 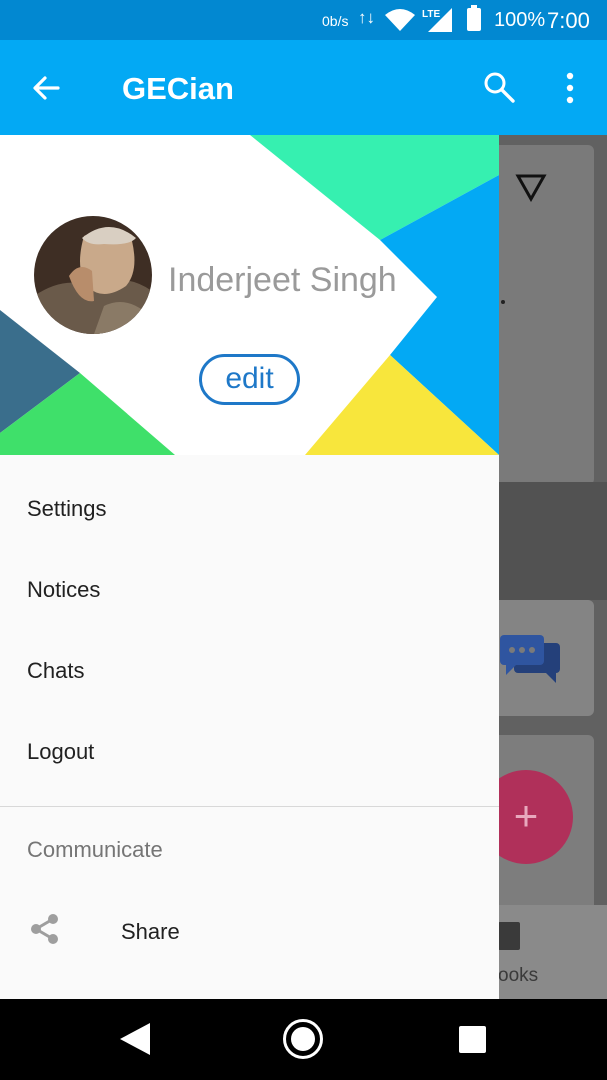 I want to click on dot-mark, so click(x=503, y=302).